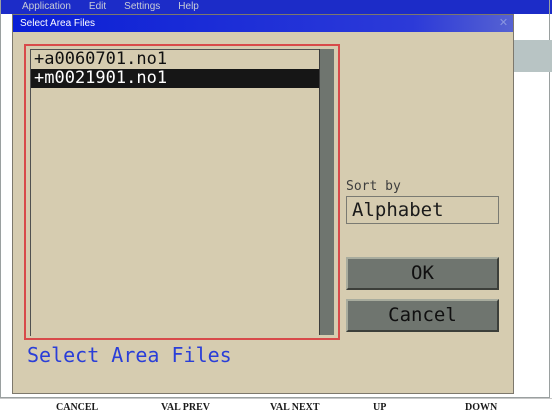 The height and width of the screenshot is (417, 552). I want to click on dialog-status-label: Select Area Files, so click(129, 355).